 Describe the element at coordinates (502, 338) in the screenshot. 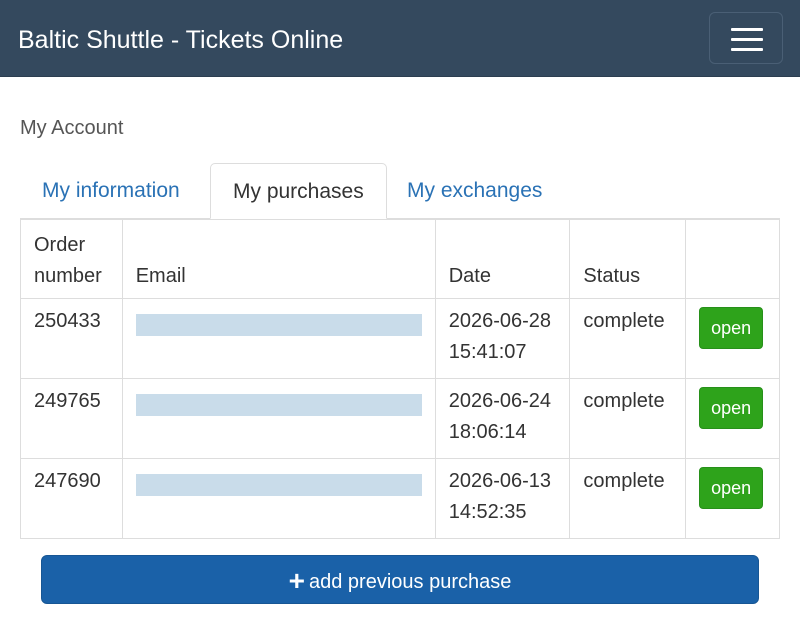

I see `date-cell: 2026-06-28 15:41:07` at that location.